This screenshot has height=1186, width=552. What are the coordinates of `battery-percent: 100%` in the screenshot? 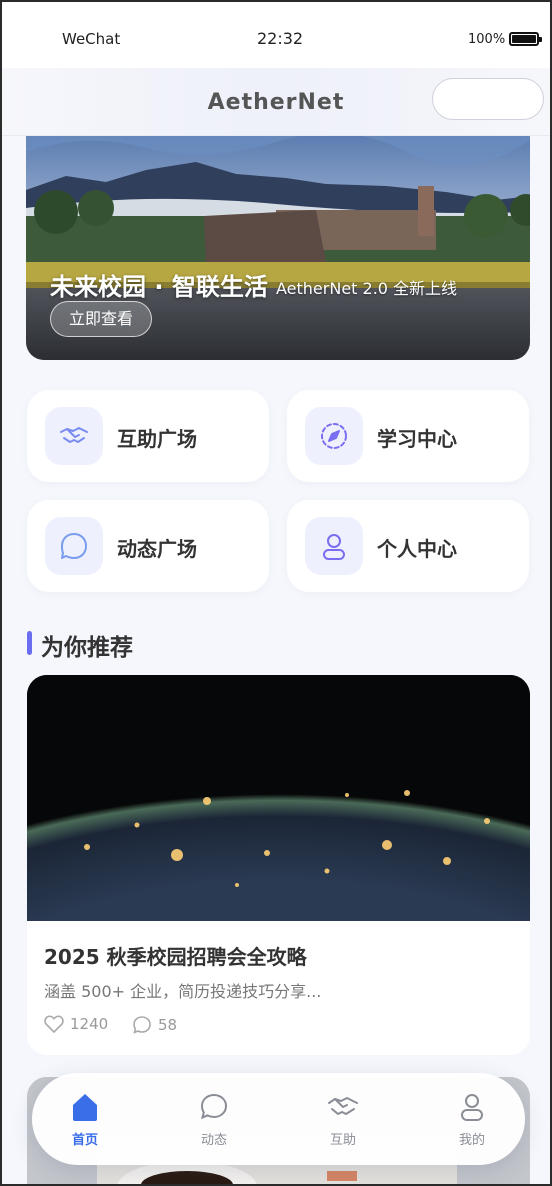 It's located at (487, 39).